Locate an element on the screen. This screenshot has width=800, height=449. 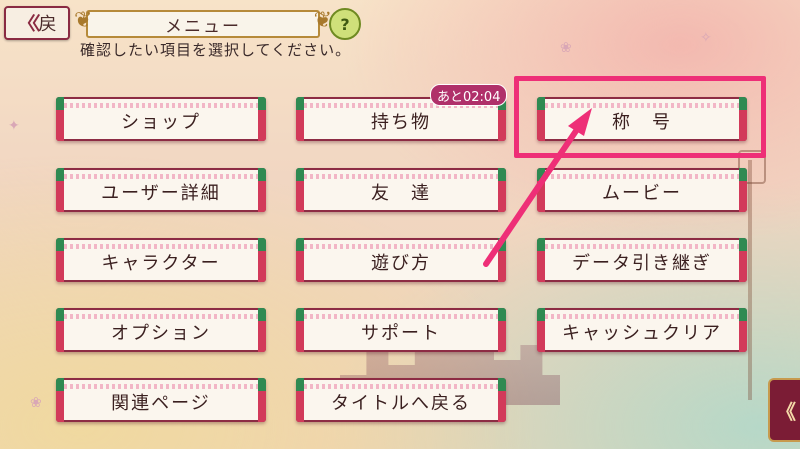
side-panel-tab: 《 is located at coordinates (784, 410).